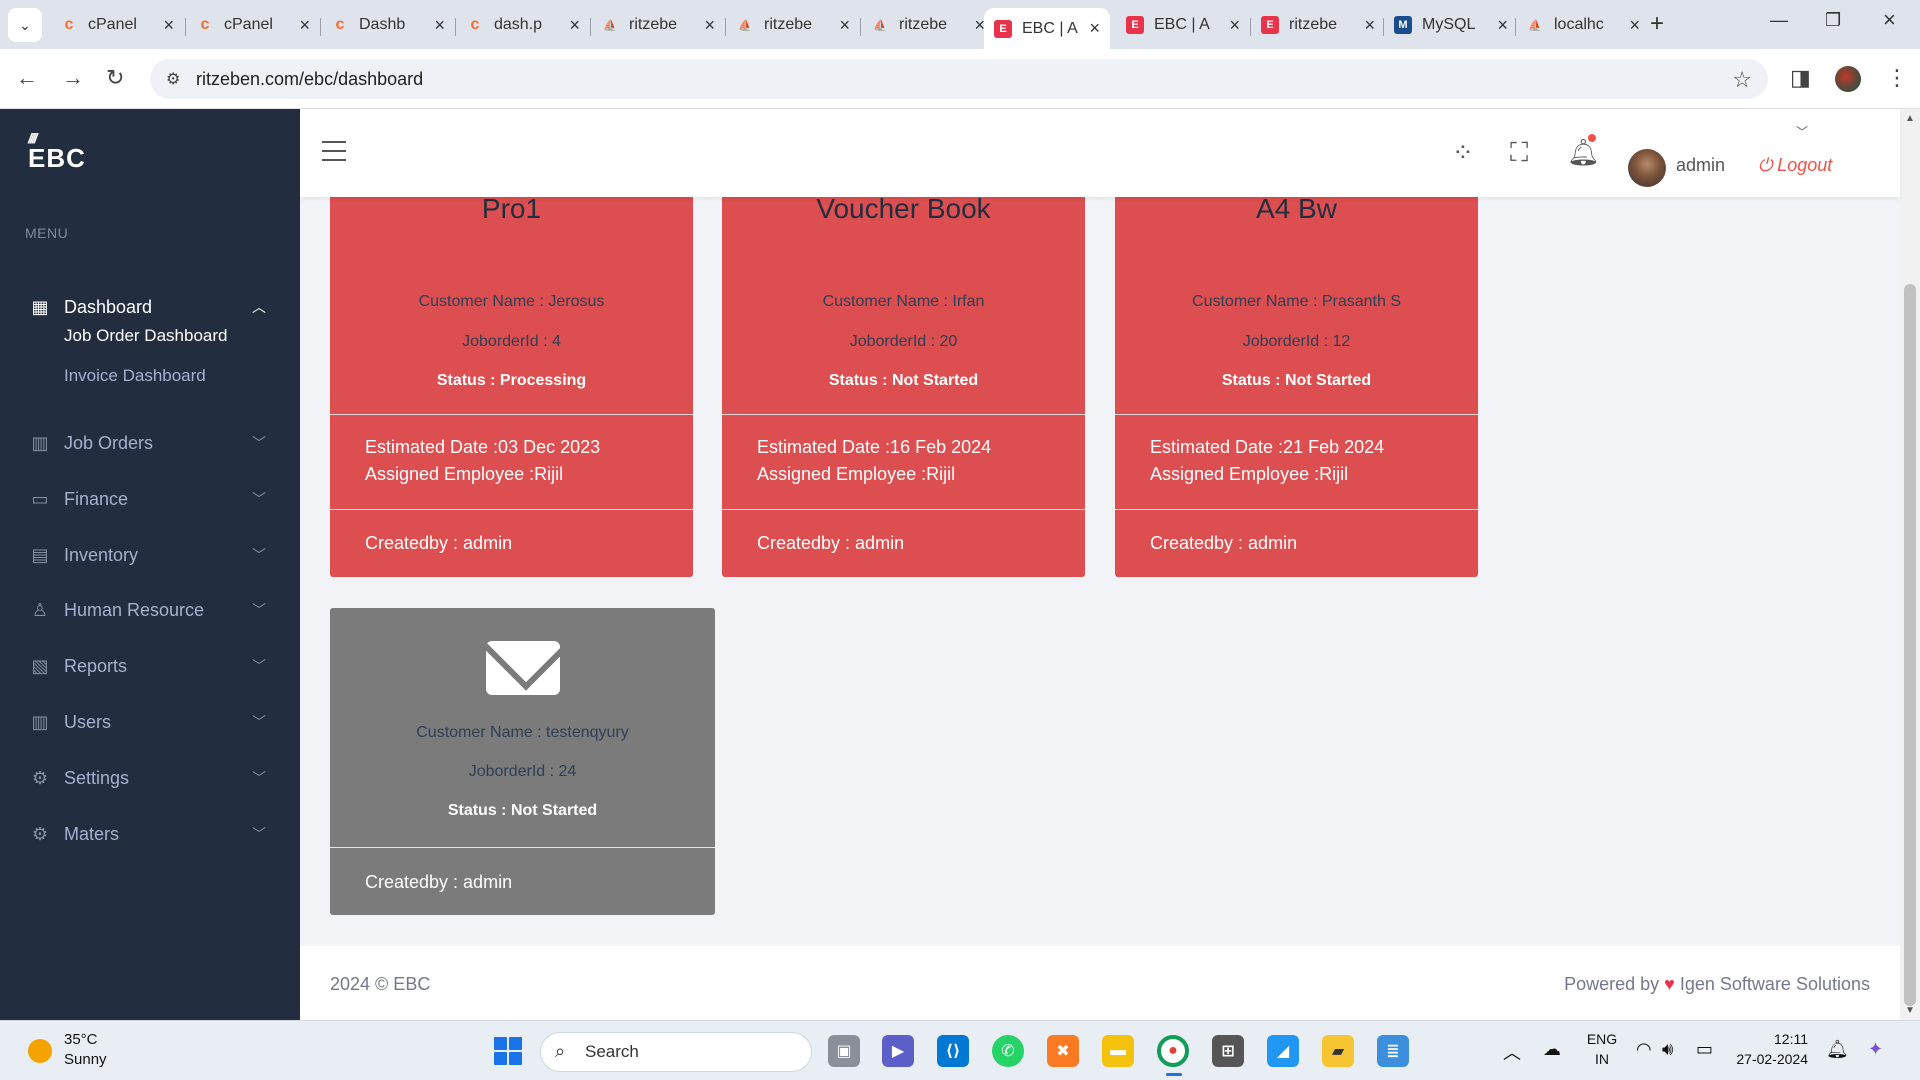 This screenshot has width=1920, height=1080. Describe the element at coordinates (150, 666) in the screenshot. I see `sidebar-item-reports: ▧ Reports ﹀` at that location.